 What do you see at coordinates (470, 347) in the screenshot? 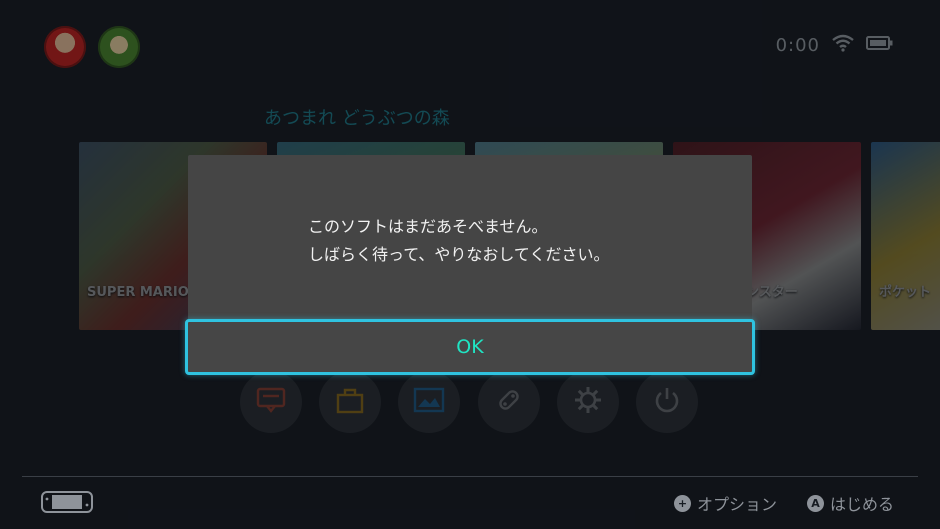
I see `ok-button: OK` at bounding box center [470, 347].